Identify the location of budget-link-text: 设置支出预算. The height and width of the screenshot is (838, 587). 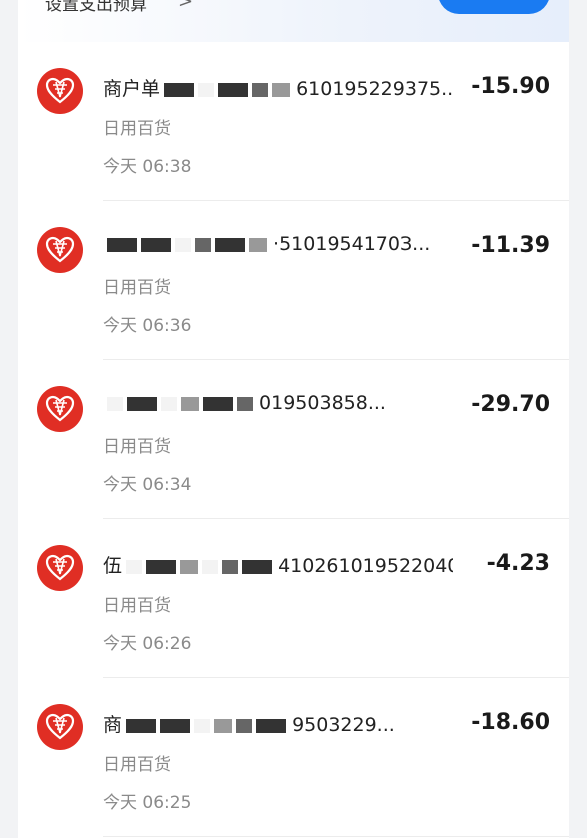
(96, 7).